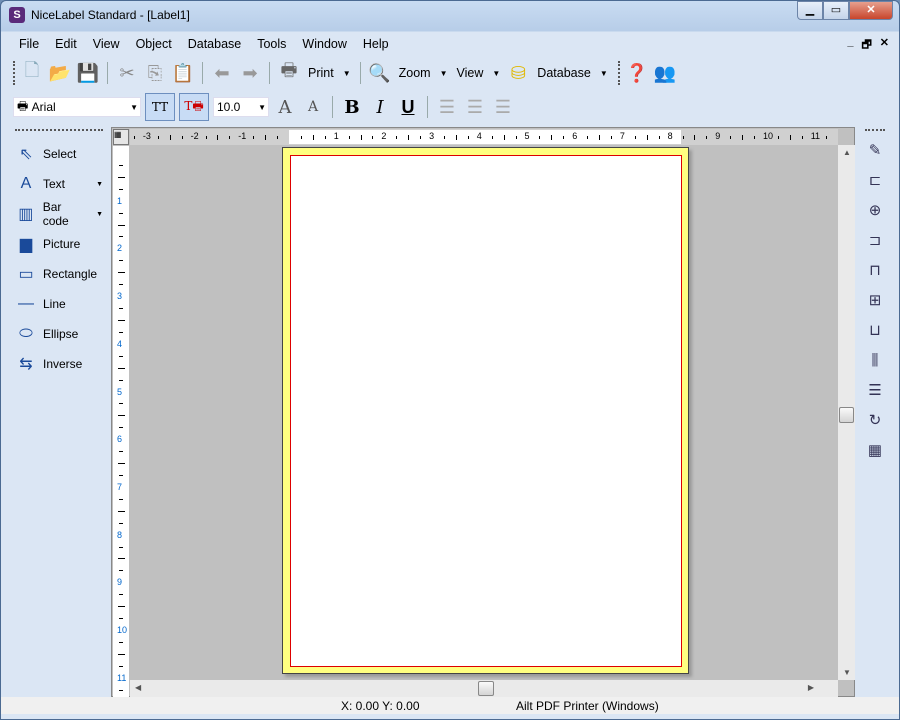 The image size is (900, 720). I want to click on menu-view: View, so click(106, 44).